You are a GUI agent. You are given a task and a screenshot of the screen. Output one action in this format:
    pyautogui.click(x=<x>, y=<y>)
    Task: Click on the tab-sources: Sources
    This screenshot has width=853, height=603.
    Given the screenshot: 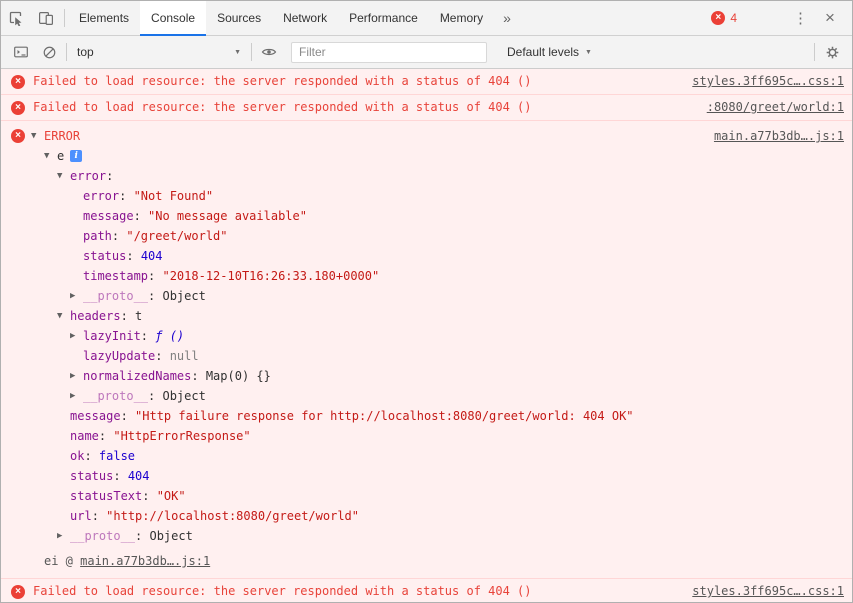 What is the action you would take?
    pyautogui.click(x=239, y=18)
    